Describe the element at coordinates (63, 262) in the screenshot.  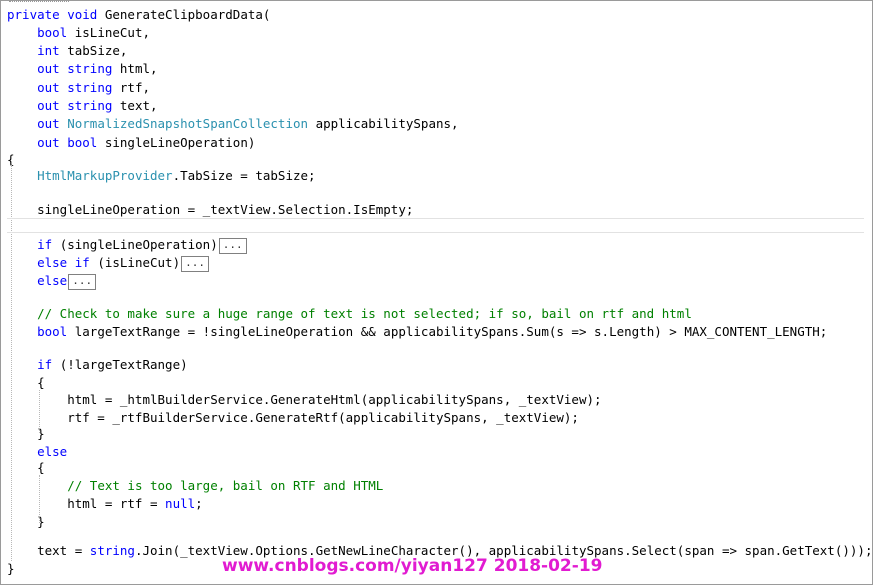
I see `keyword-token: else if` at that location.